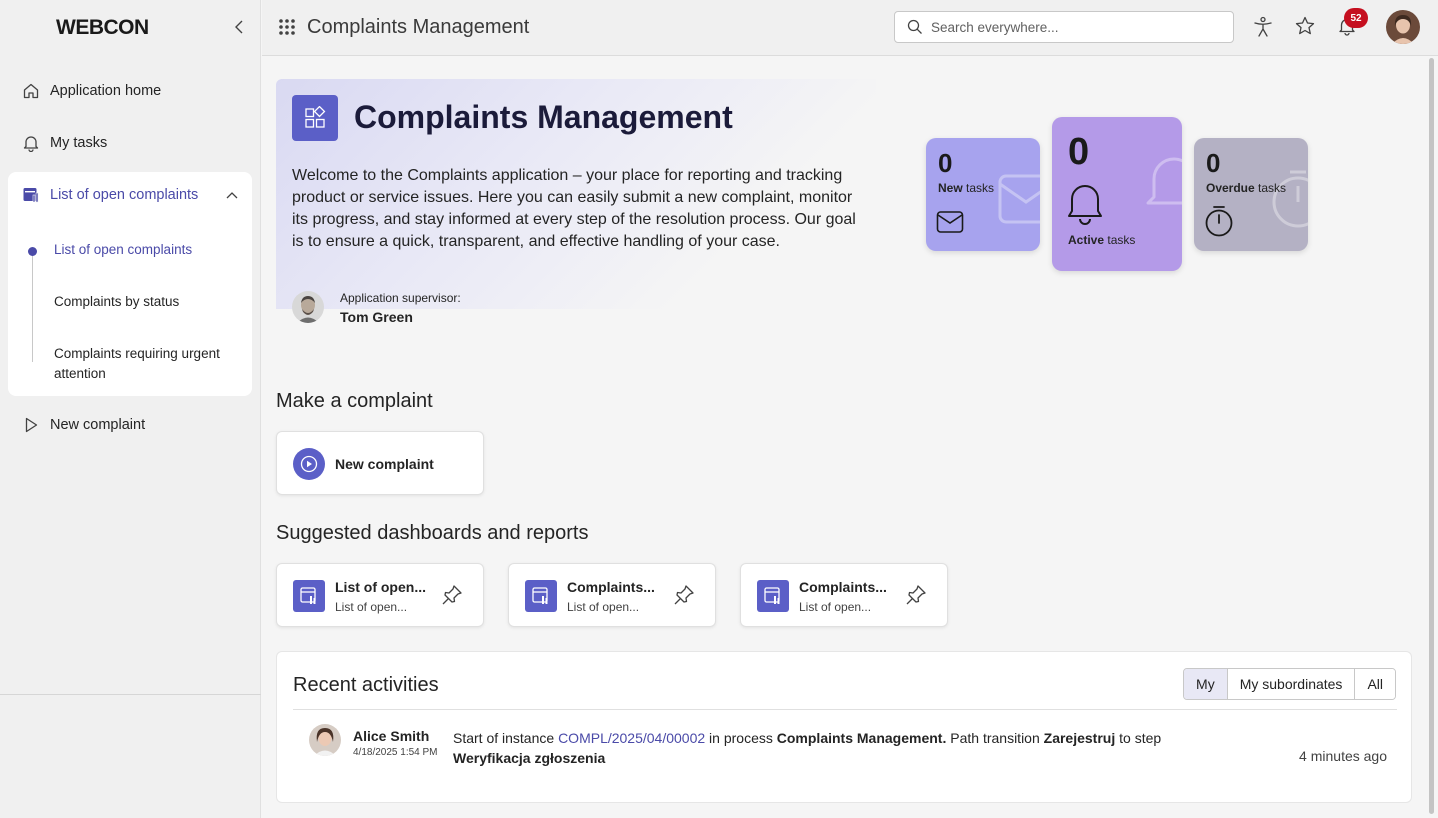 The width and height of the screenshot is (1438, 818). I want to click on overdue-tasks-tile: 0 Overdue tasks, so click(1251, 194).